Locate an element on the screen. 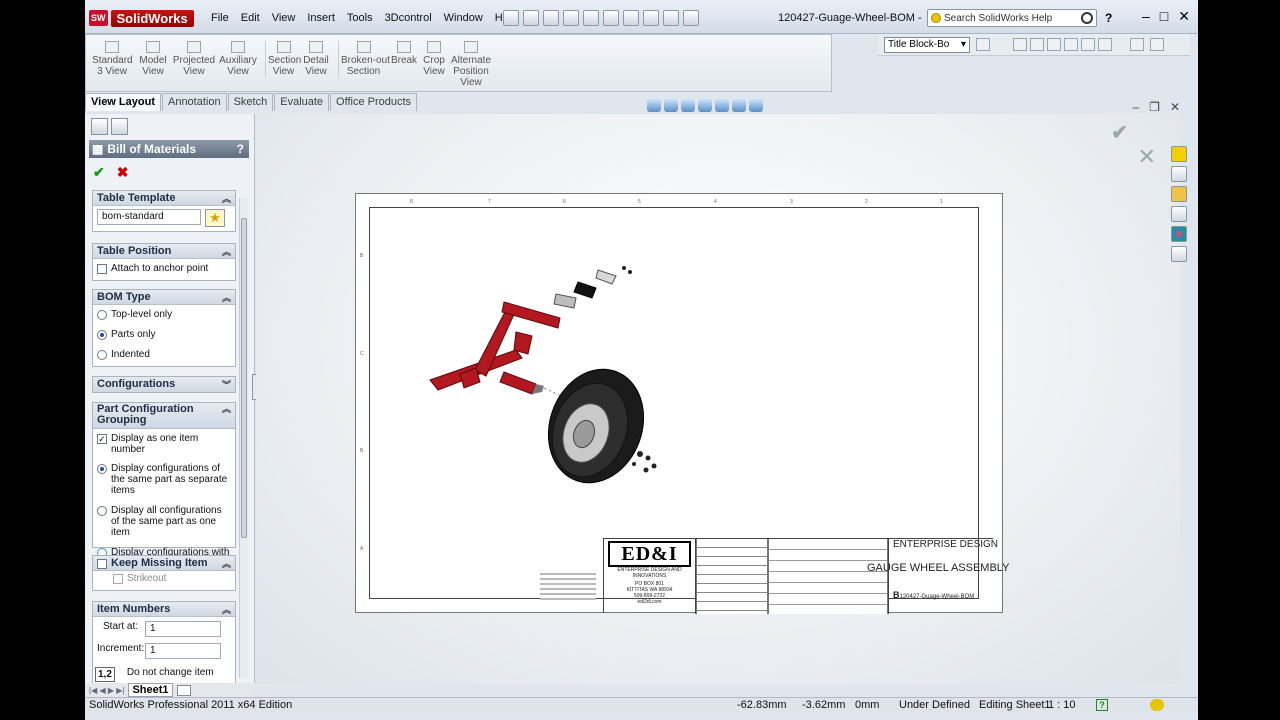 The image size is (1280, 720). confirm-cancel-icon: ✕ is located at coordinates (1147, 157).